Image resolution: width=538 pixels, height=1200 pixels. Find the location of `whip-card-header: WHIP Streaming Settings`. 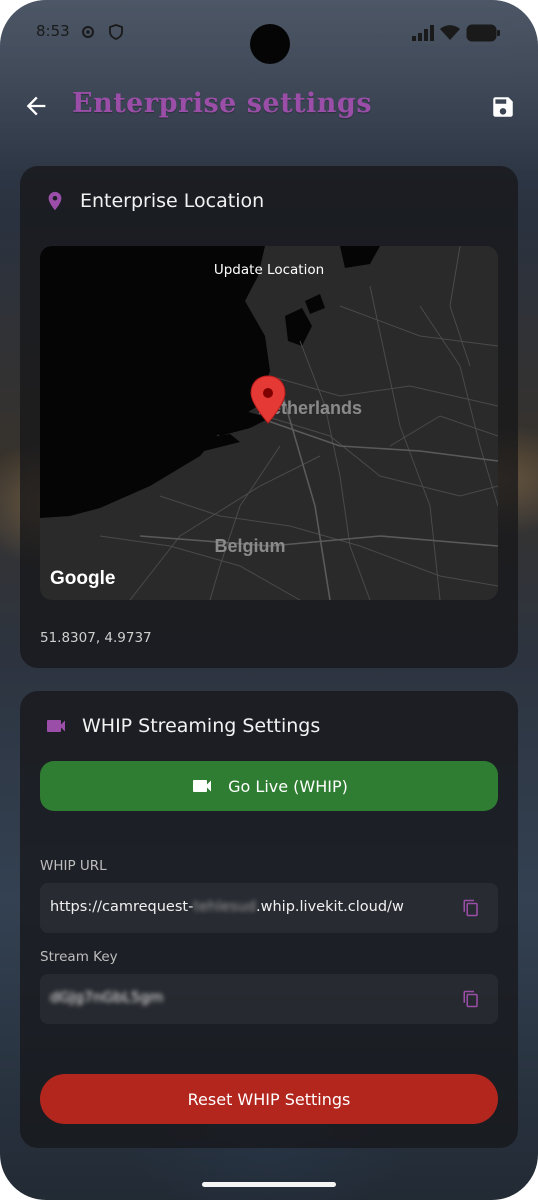

whip-card-header: WHIP Streaming Settings is located at coordinates (182, 726).